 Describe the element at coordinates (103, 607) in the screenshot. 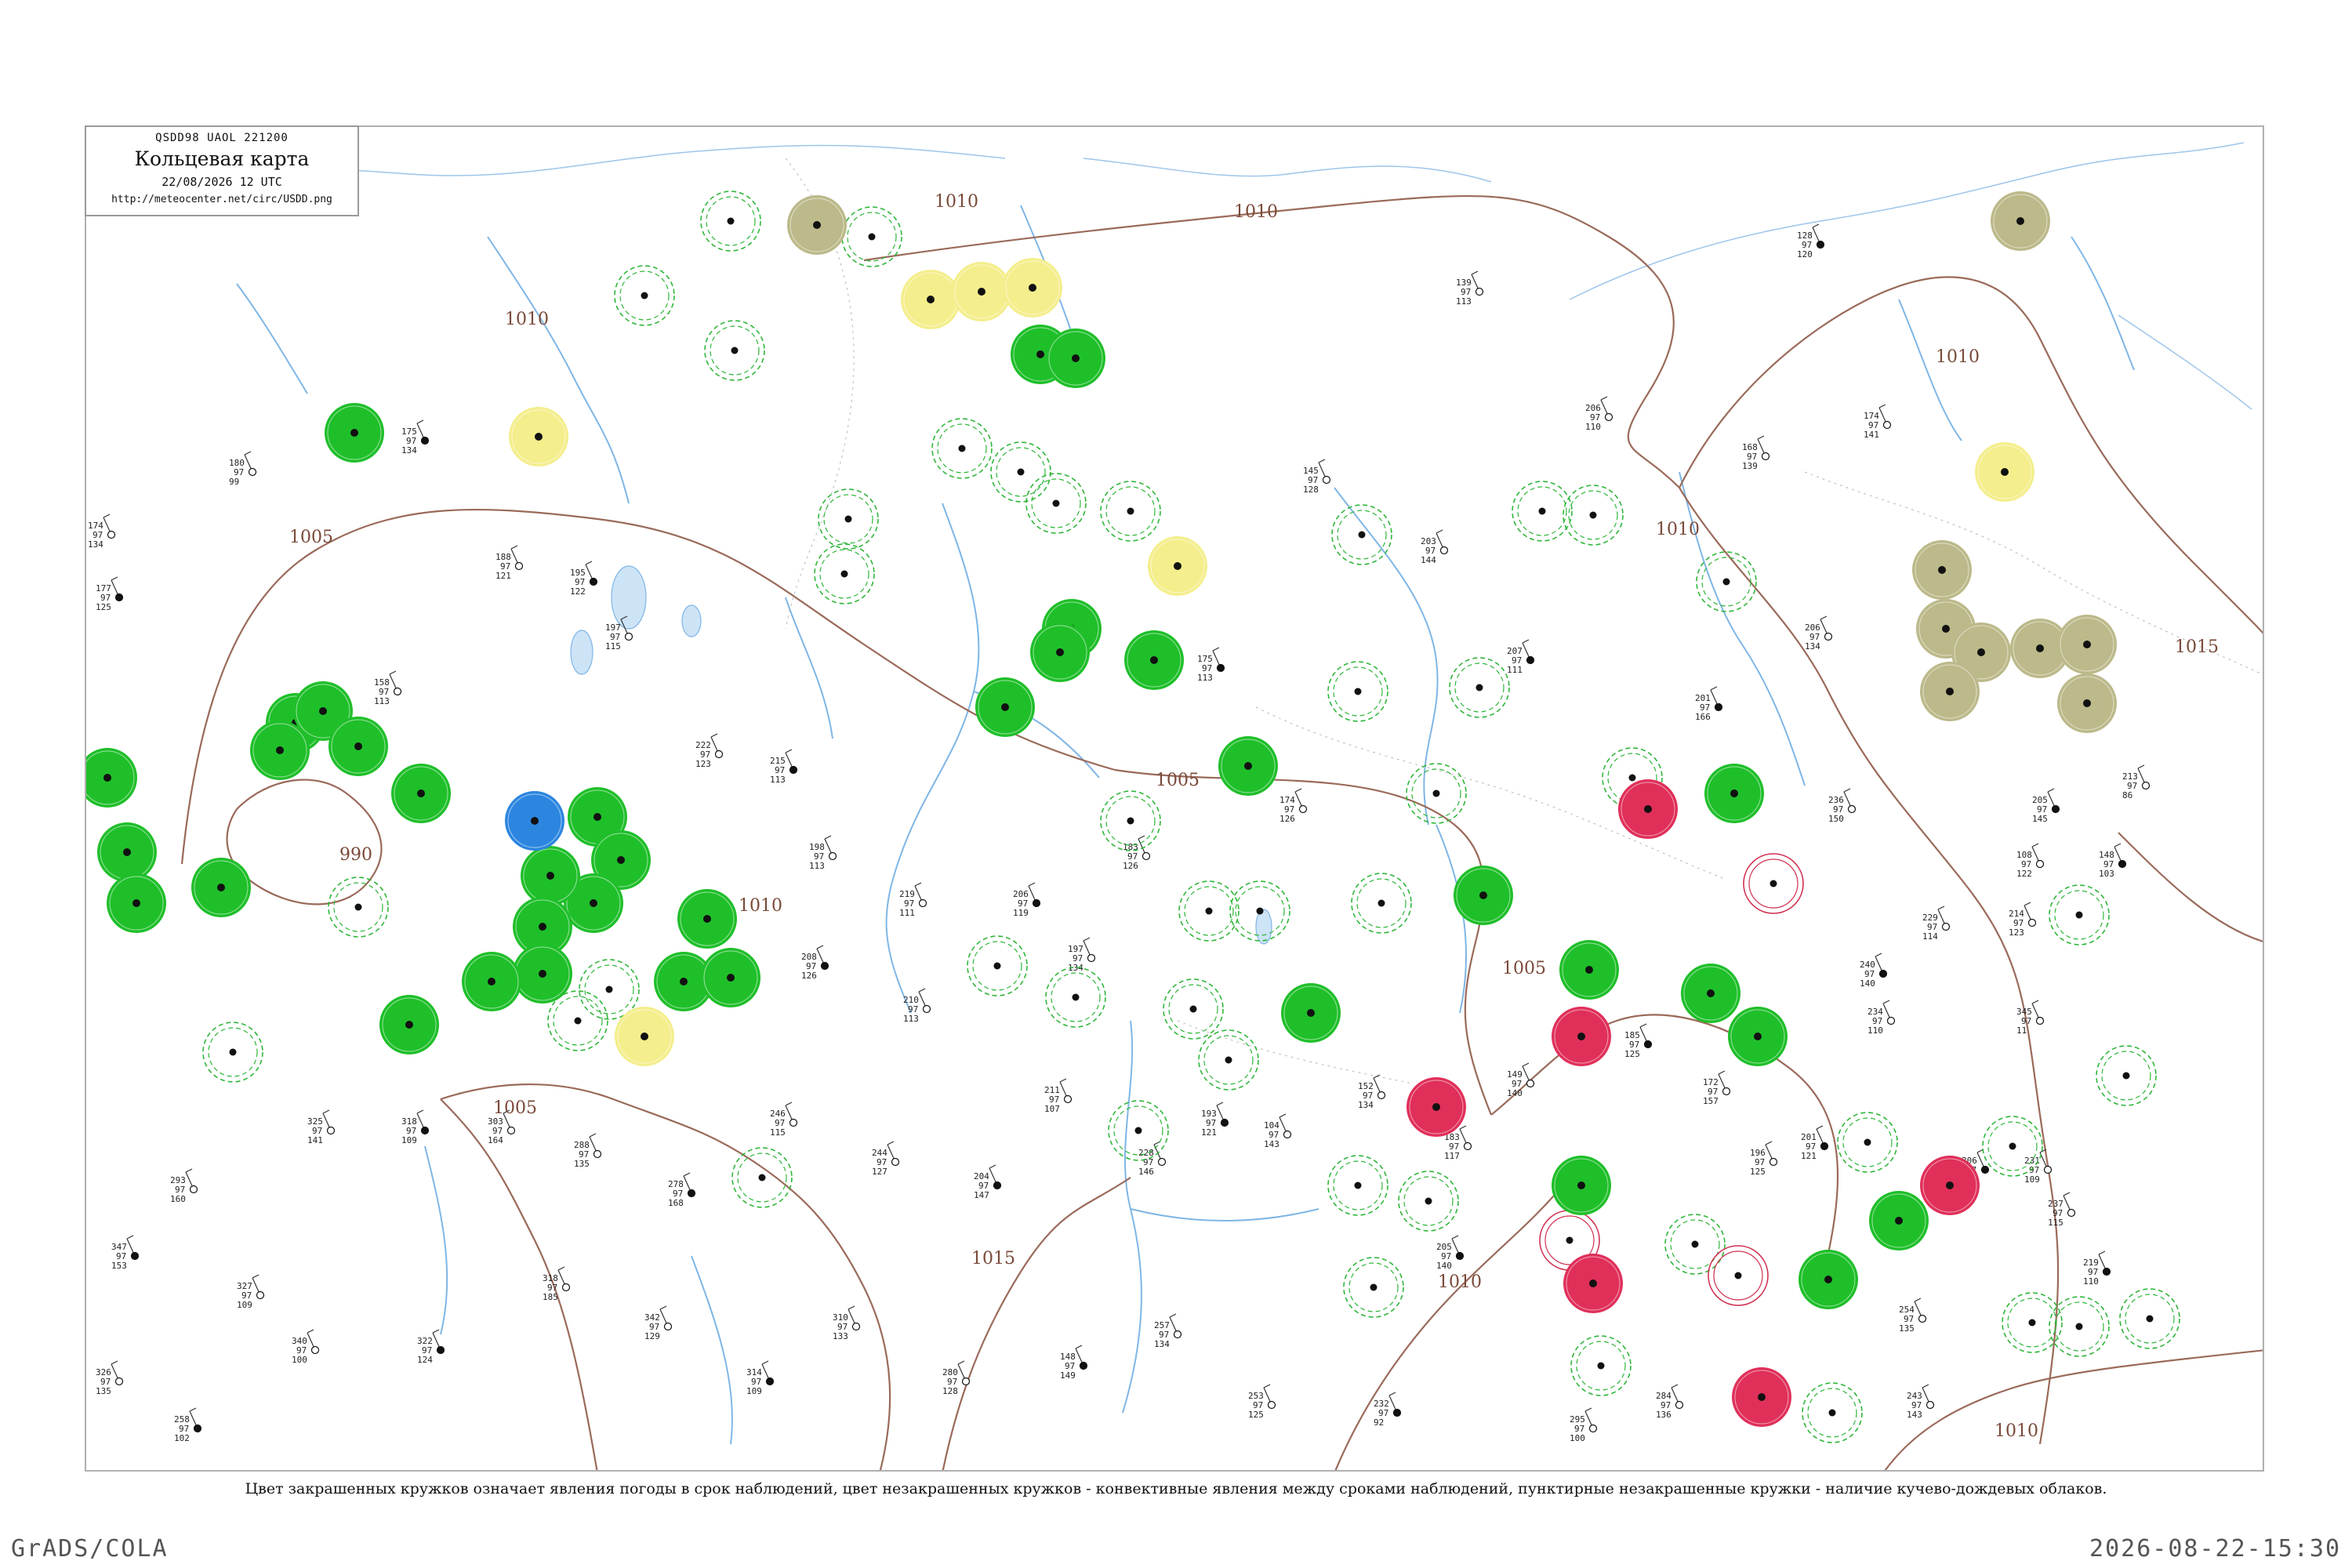

I see `station-temperature: 125` at that location.